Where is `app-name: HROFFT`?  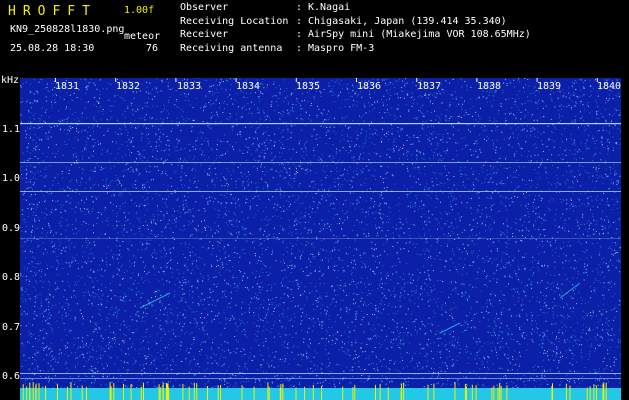 app-name: HROFFT is located at coordinates (52, 11).